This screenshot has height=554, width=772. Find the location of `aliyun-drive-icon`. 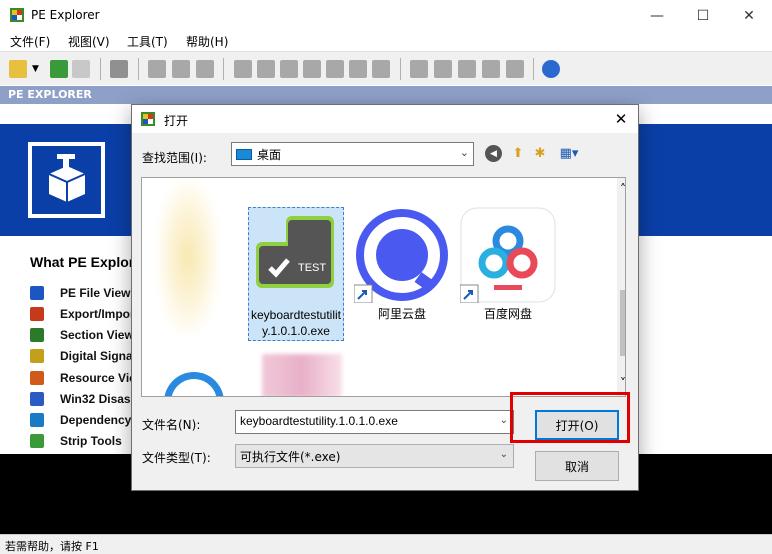

aliyun-drive-icon is located at coordinates (401, 255).